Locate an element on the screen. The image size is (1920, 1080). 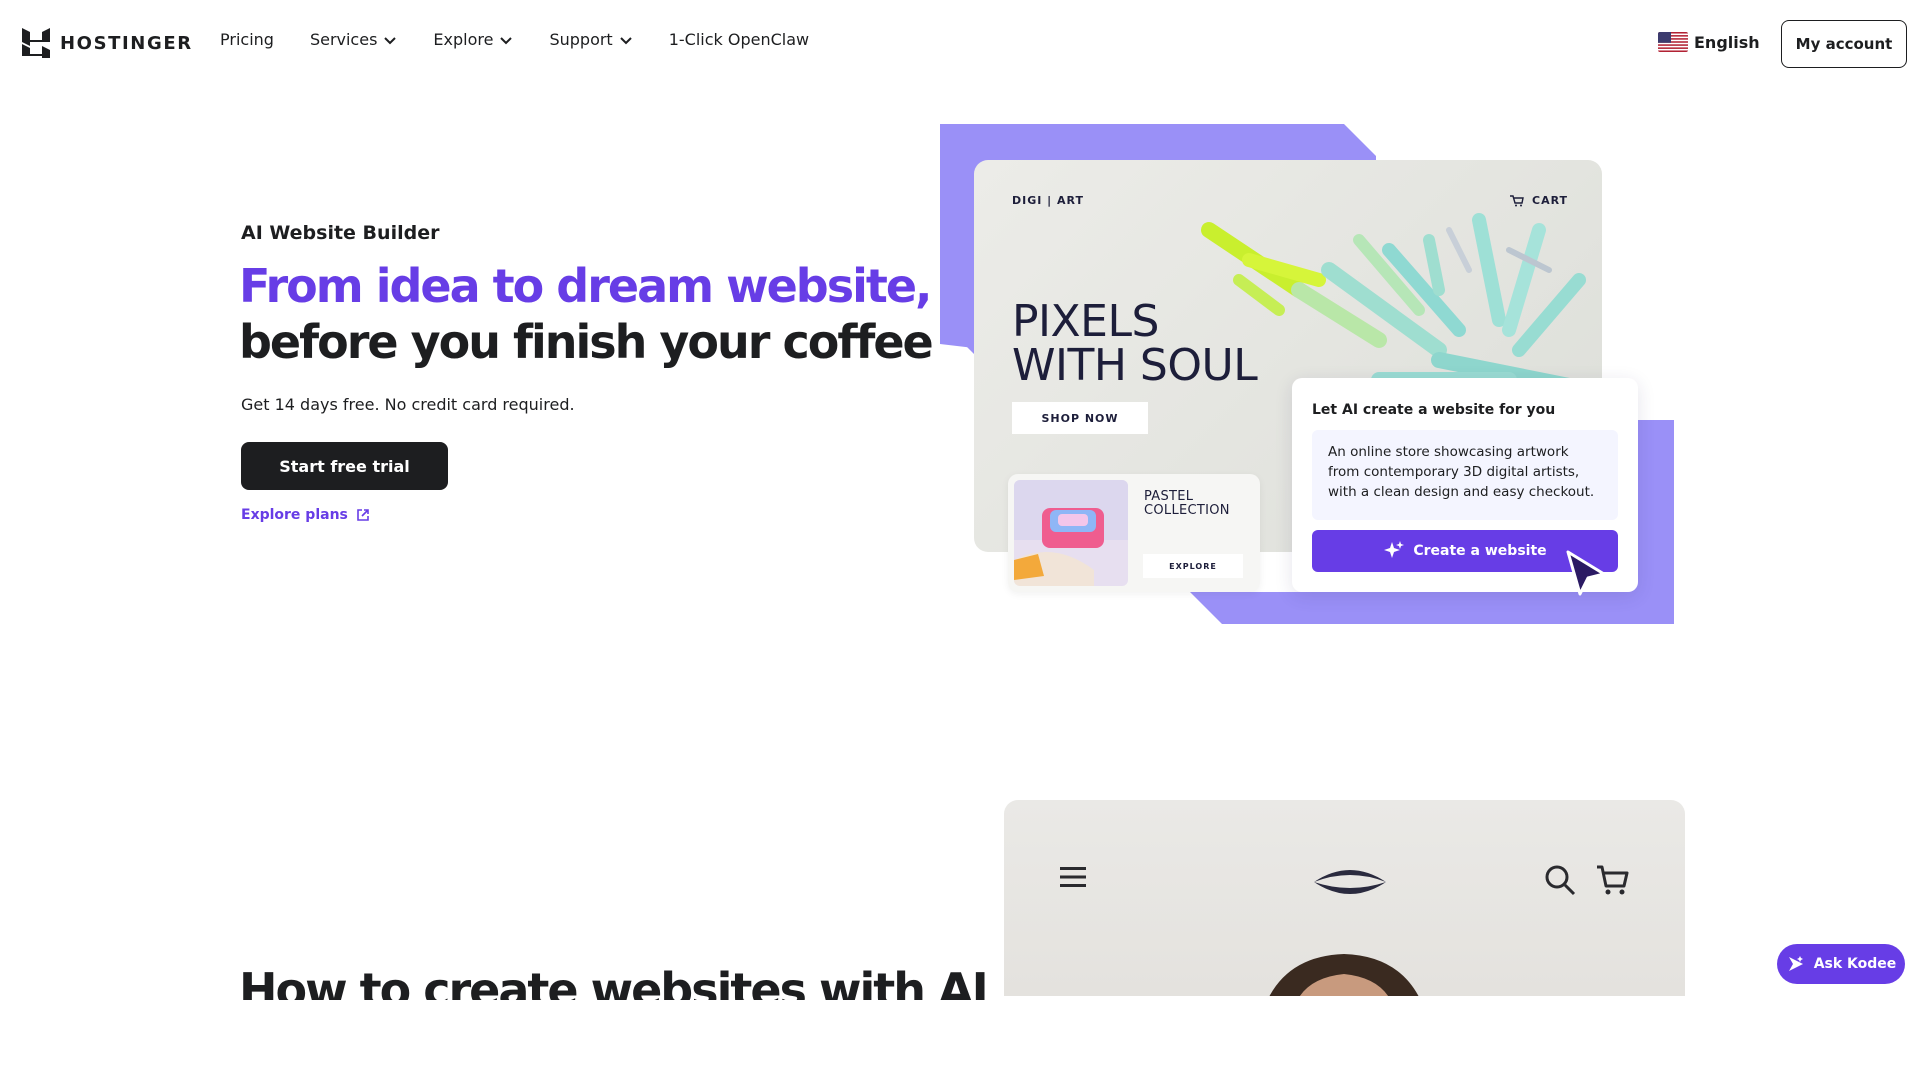
hostinger-logo-icon is located at coordinates (36, 43).